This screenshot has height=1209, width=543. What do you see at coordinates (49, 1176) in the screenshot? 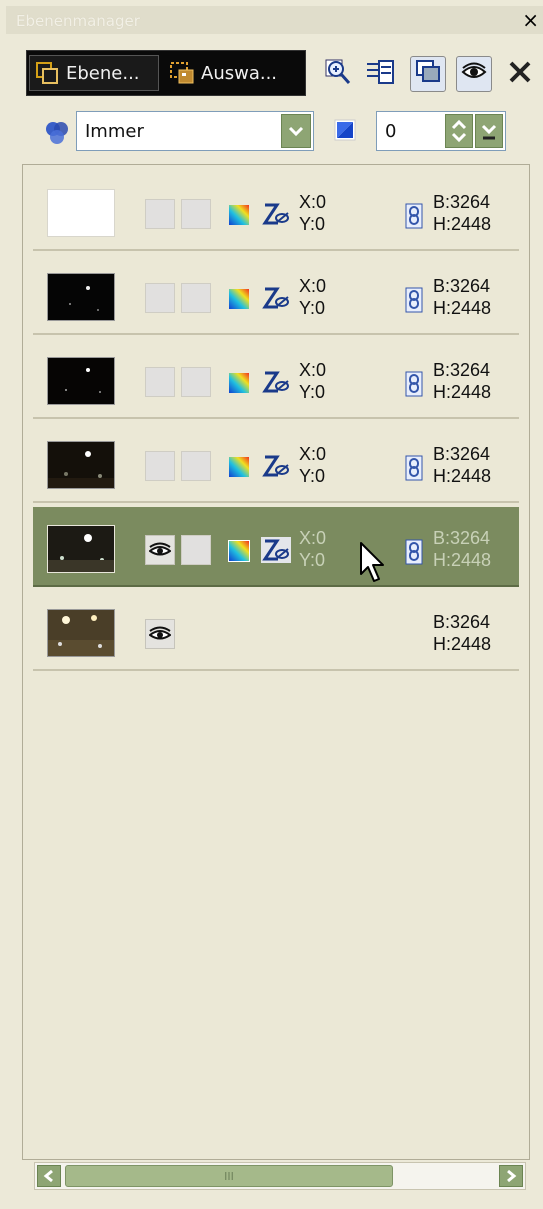
I see `scroll-left-icon` at bounding box center [49, 1176].